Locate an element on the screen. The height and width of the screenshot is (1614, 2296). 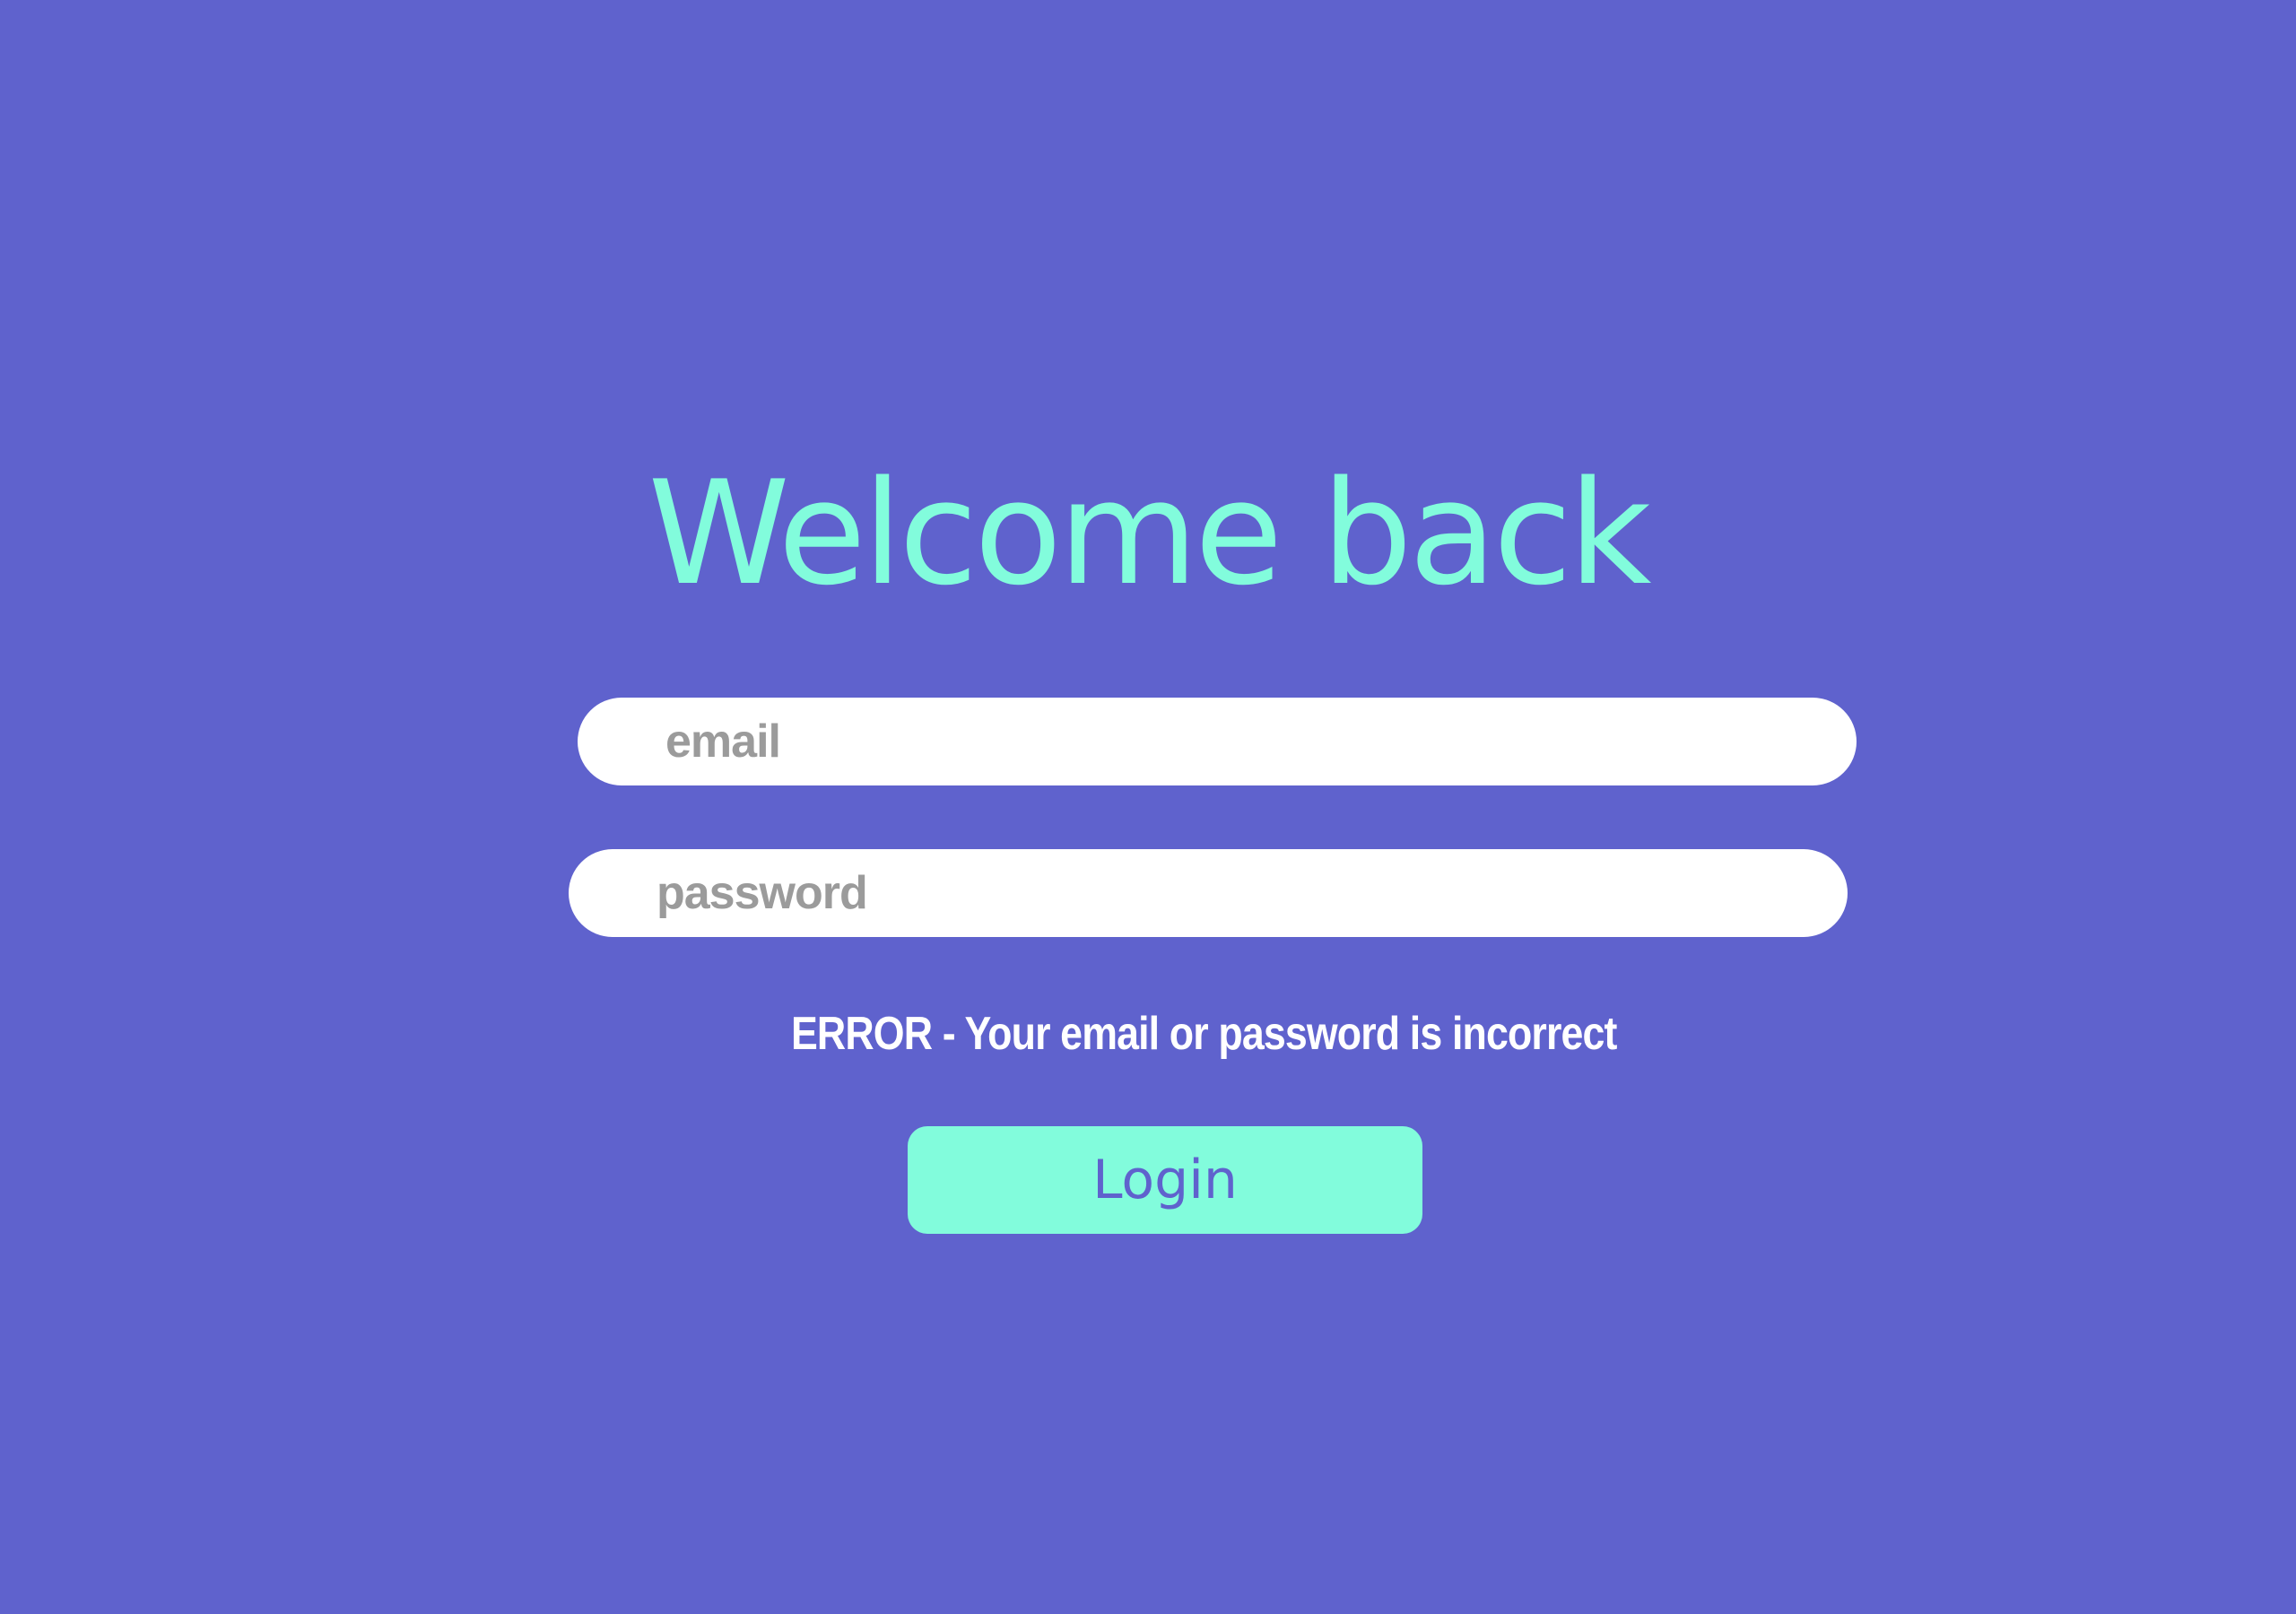
login-button: Login is located at coordinates (1165, 1180).